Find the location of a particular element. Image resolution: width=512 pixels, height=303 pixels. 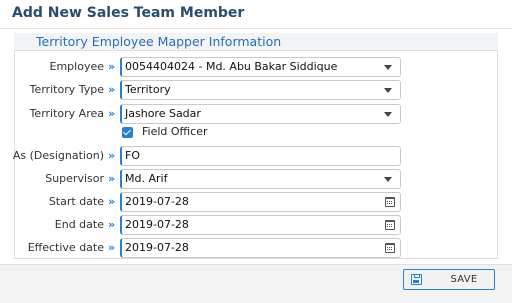

territory-area-label: Territory Area is located at coordinates (66, 113).